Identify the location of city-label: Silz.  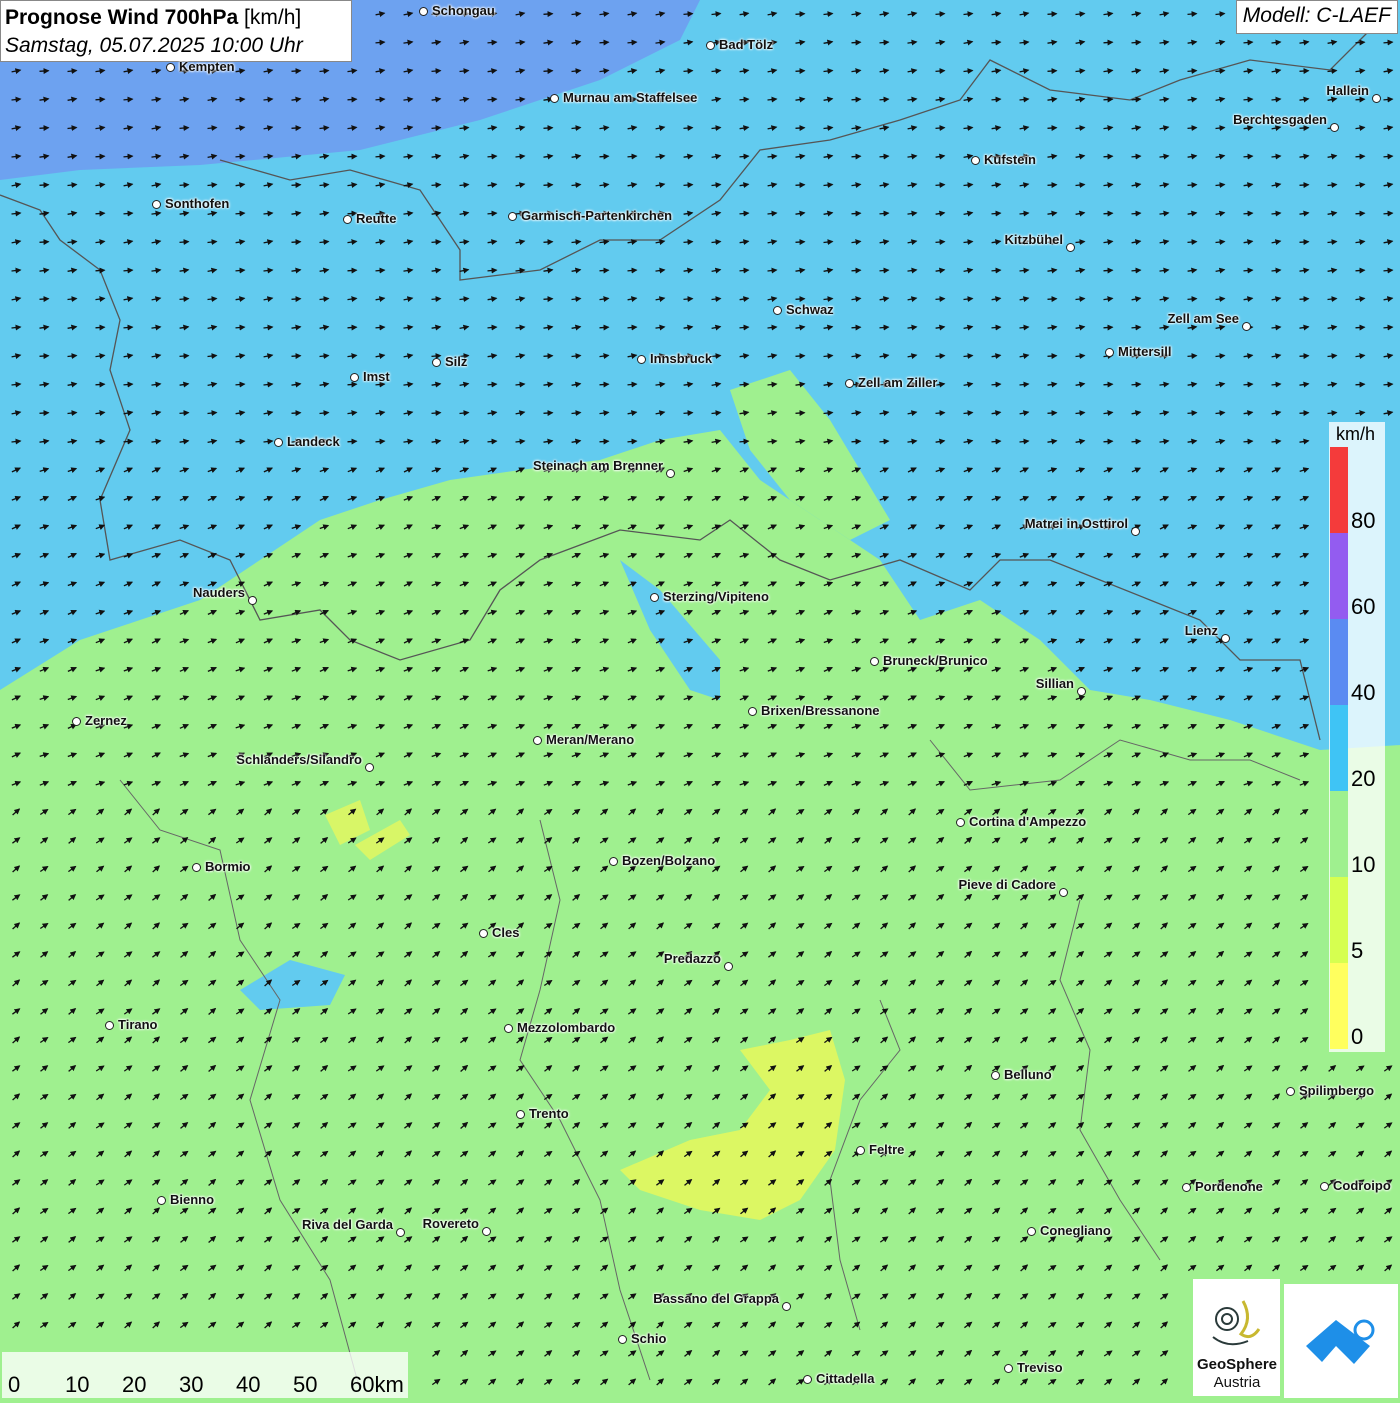
(456, 362).